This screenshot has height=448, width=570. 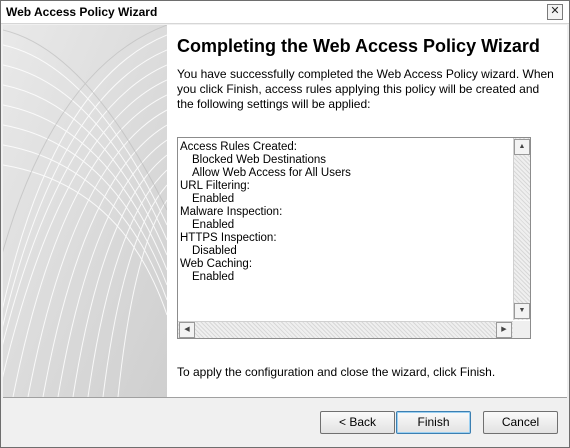 I want to click on scroll-up-button: ▲, so click(x=522, y=147).